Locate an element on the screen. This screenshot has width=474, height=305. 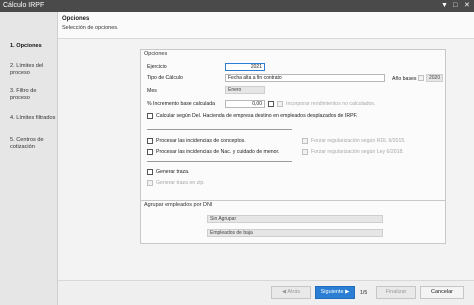
page-title: Opciones is located at coordinates (76, 19).